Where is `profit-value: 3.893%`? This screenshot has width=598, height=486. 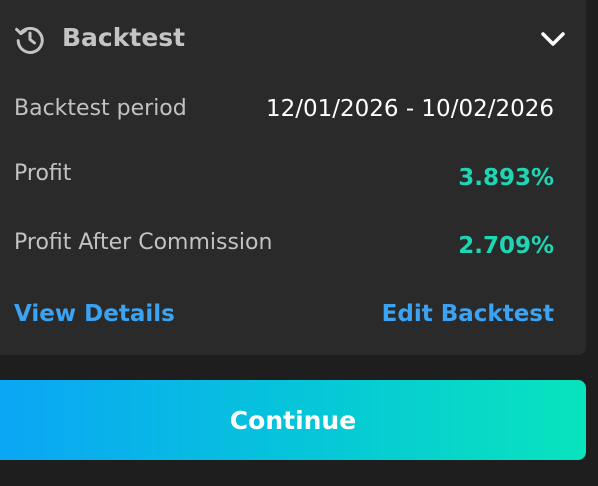 profit-value: 3.893% is located at coordinates (506, 178).